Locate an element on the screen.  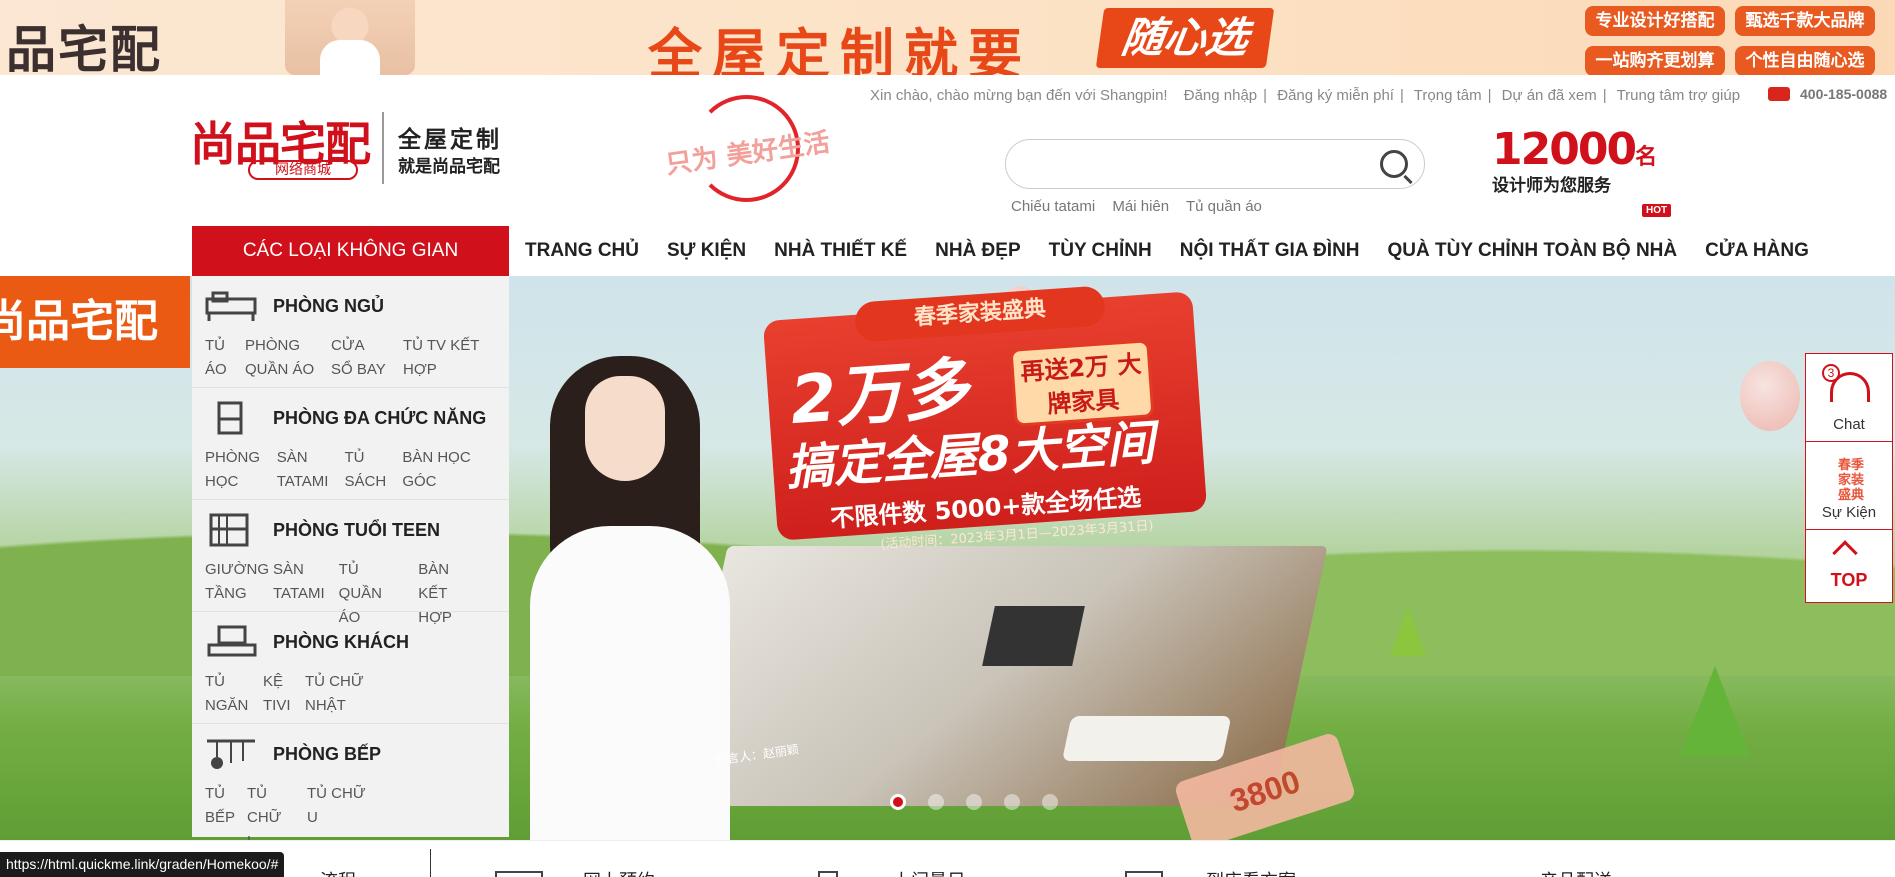
logo-divider is located at coordinates (383, 148).